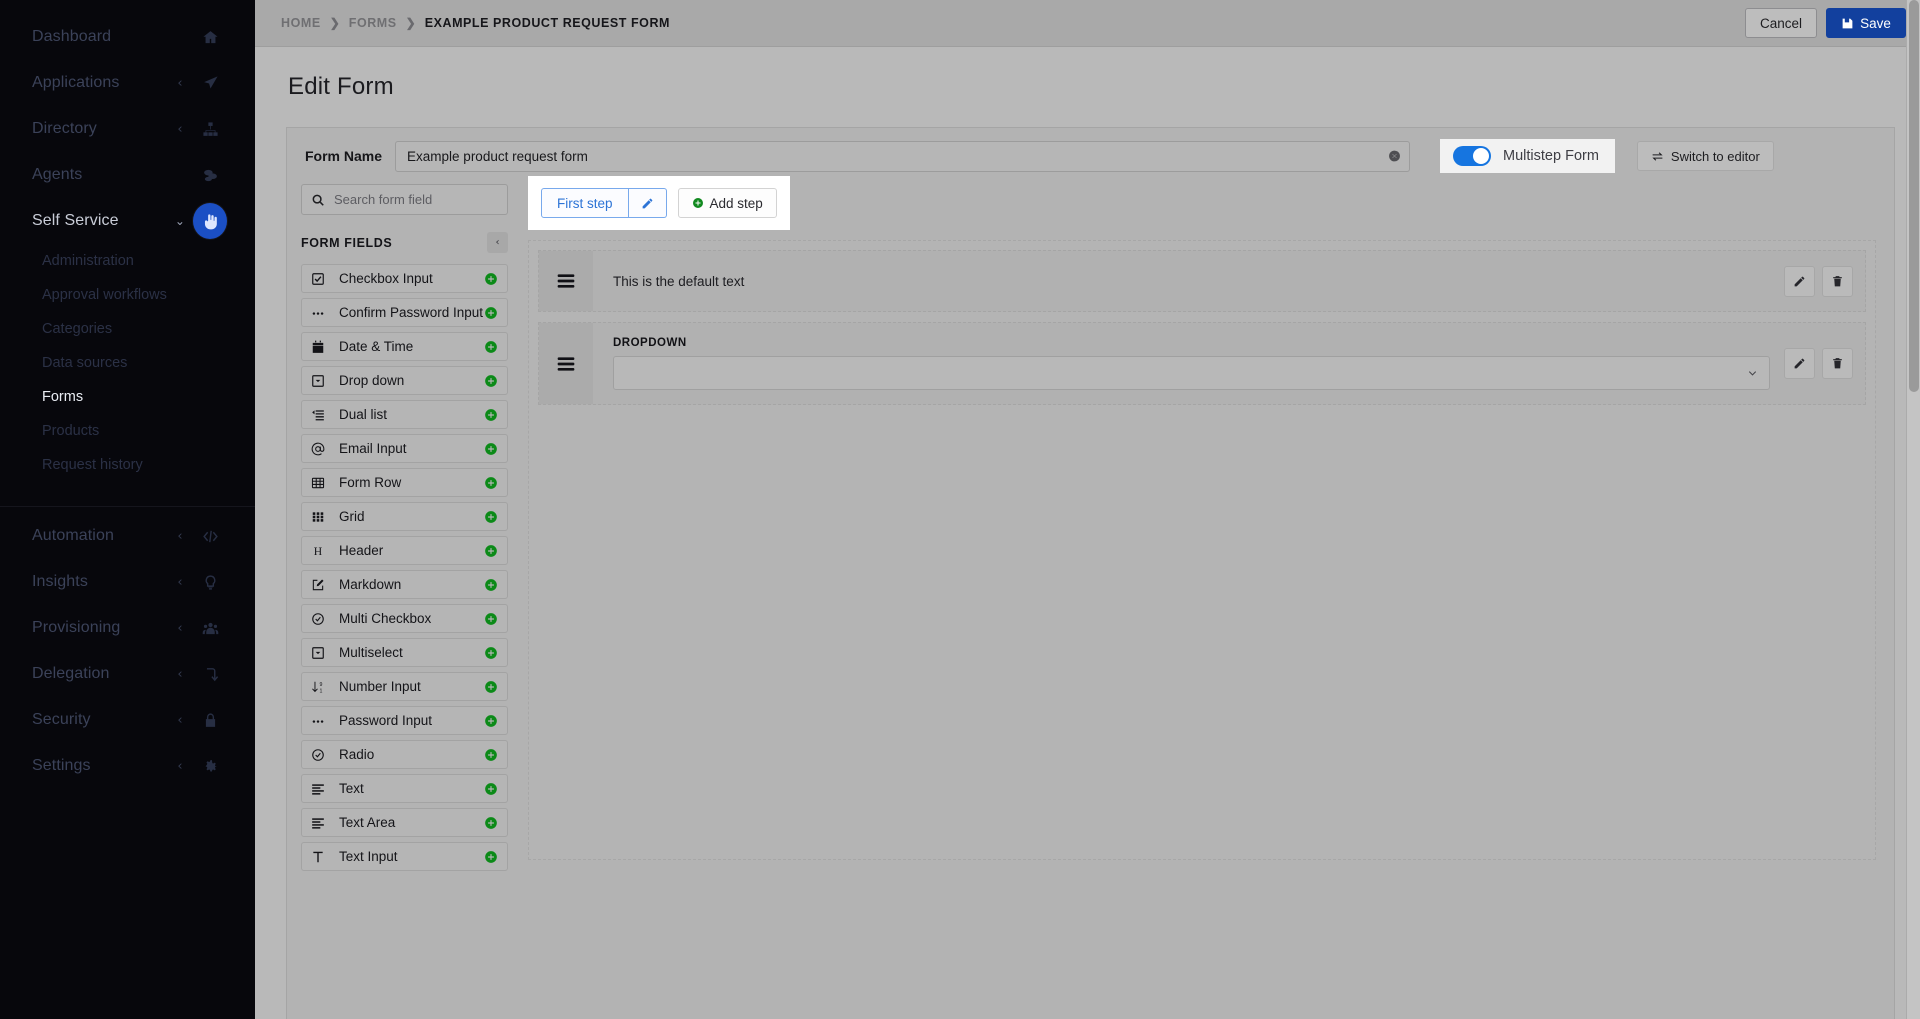 The height and width of the screenshot is (1019, 1920). What do you see at coordinates (127, 431) in the screenshot?
I see `sidebar-subitem-products: Products` at bounding box center [127, 431].